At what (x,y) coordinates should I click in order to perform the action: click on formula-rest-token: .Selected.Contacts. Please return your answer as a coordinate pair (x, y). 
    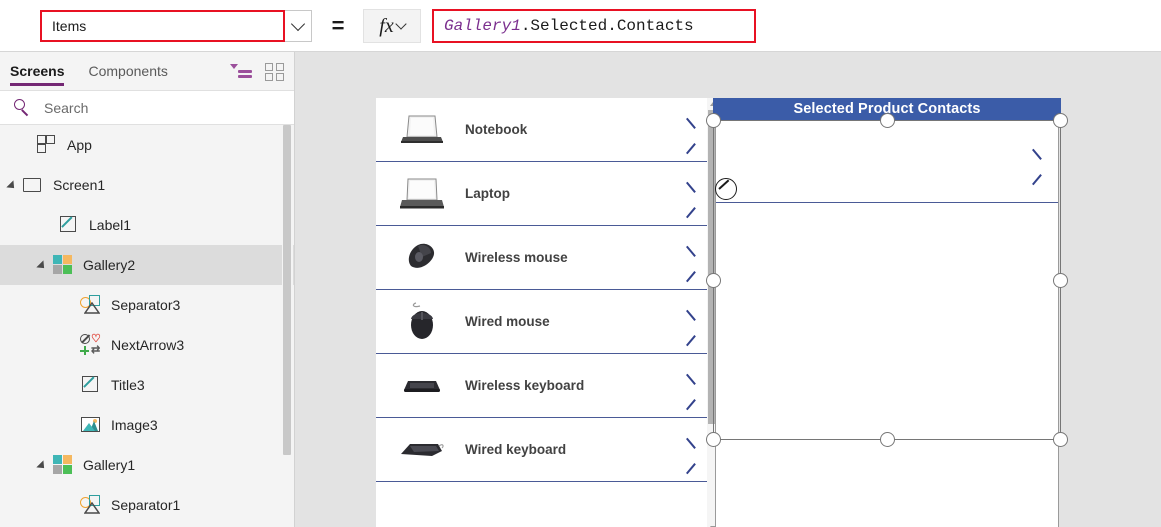
    Looking at the image, I should click on (607, 26).